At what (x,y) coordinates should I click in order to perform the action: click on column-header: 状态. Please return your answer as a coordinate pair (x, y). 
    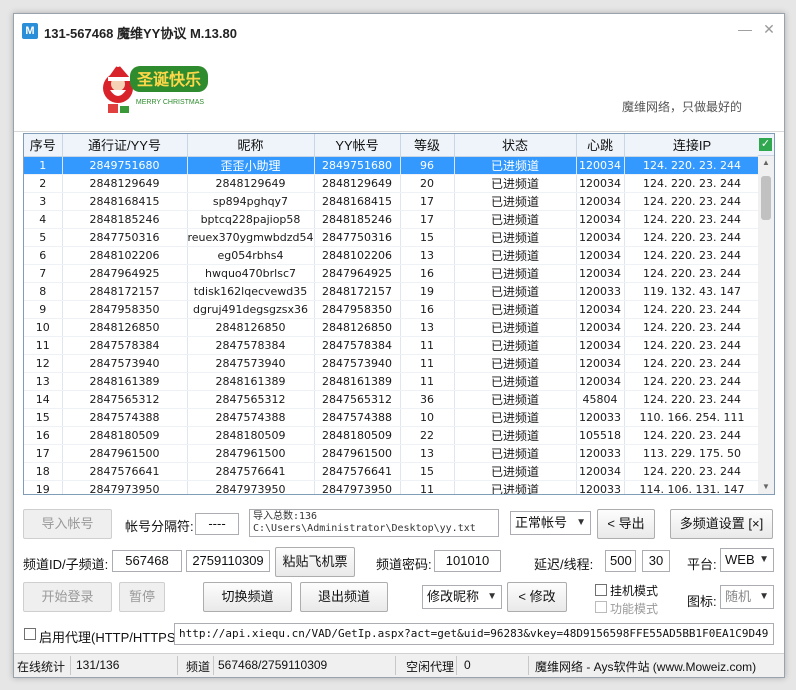
    Looking at the image, I should click on (515, 145).